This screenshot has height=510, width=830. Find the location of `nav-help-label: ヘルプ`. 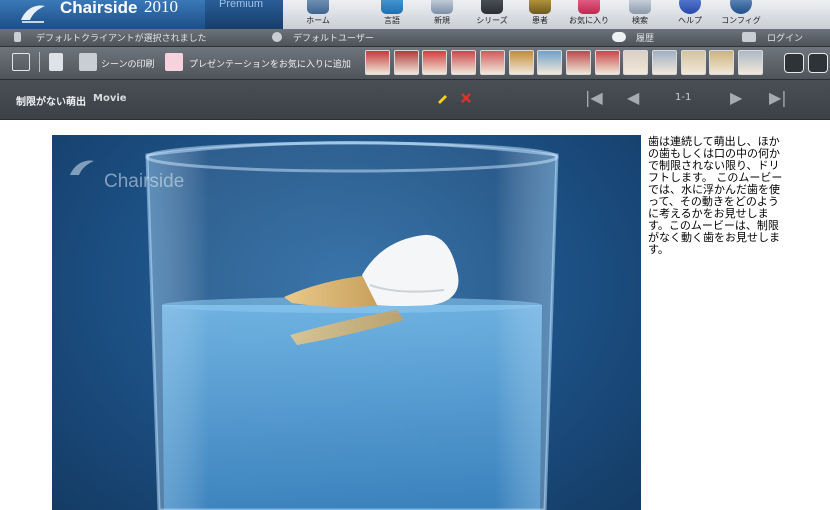

nav-help-label: ヘルプ is located at coordinates (690, 20).